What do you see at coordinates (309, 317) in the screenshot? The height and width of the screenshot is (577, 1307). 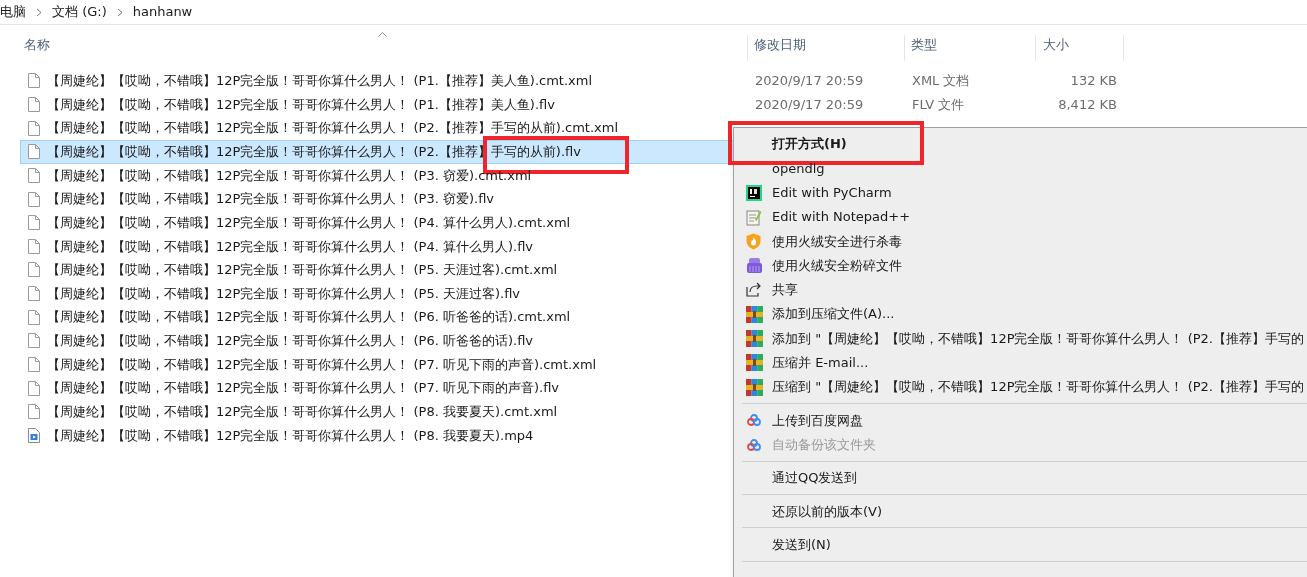 I see `file-name: 【周婕纶】【哎呦，不错哦】12P完全版！哥哥你算什么男人！ (P6. 听爸爸的话).cmt.xml` at bounding box center [309, 317].